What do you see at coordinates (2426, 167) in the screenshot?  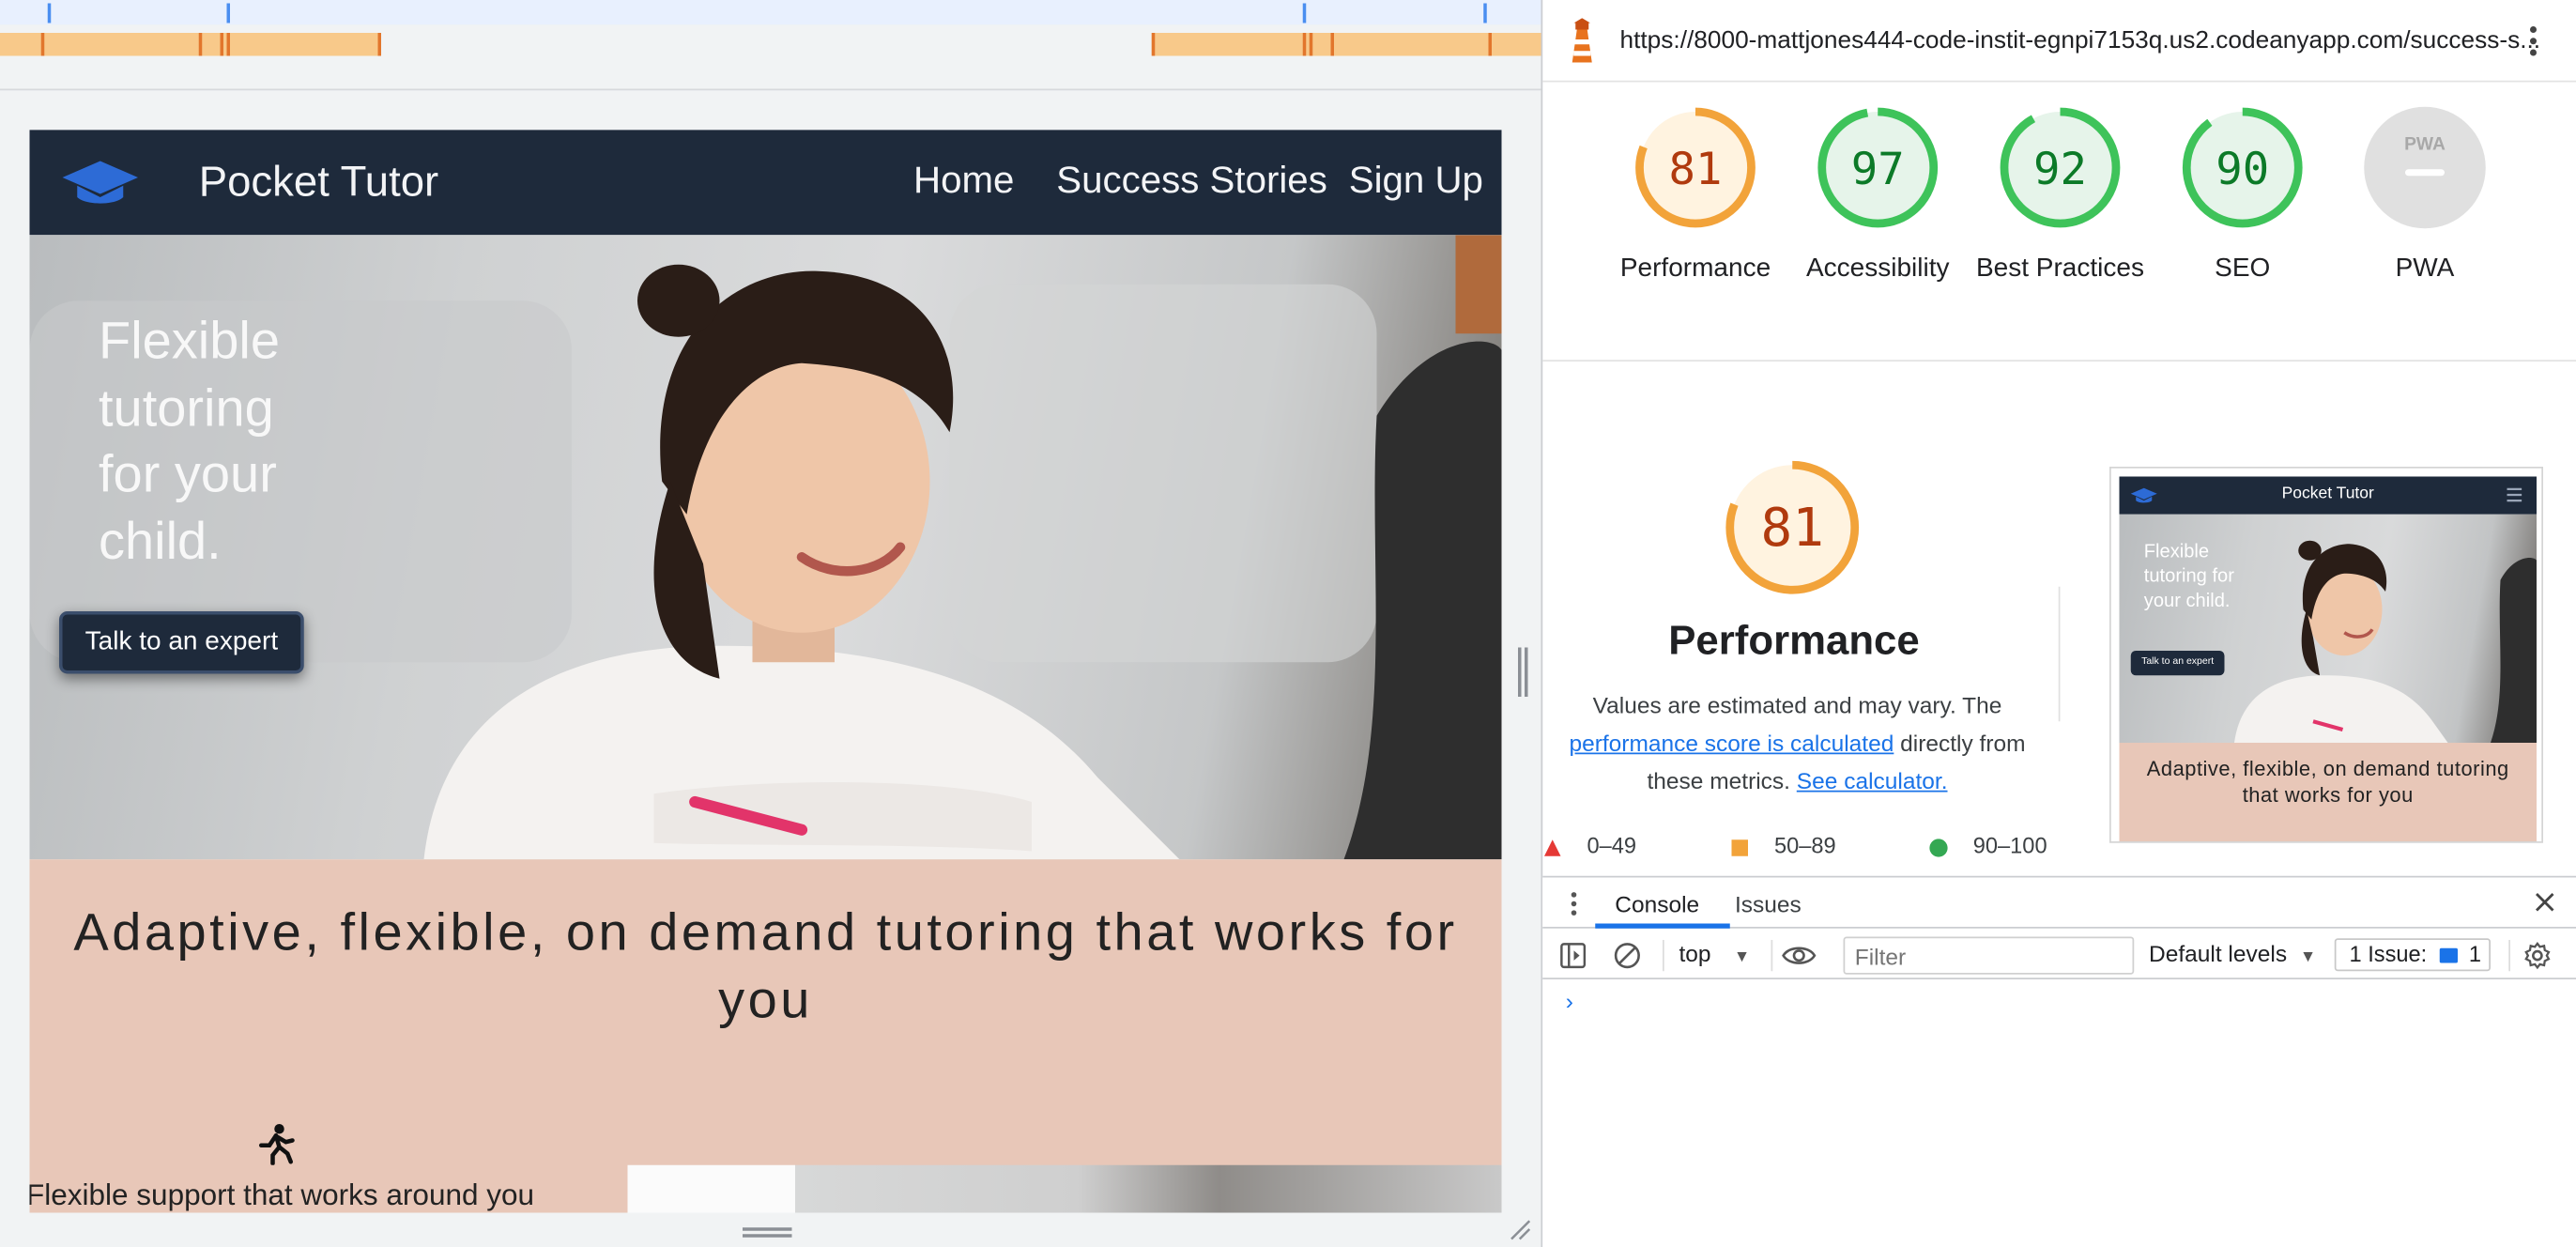 I see `gauge-pwa: PWA` at bounding box center [2426, 167].